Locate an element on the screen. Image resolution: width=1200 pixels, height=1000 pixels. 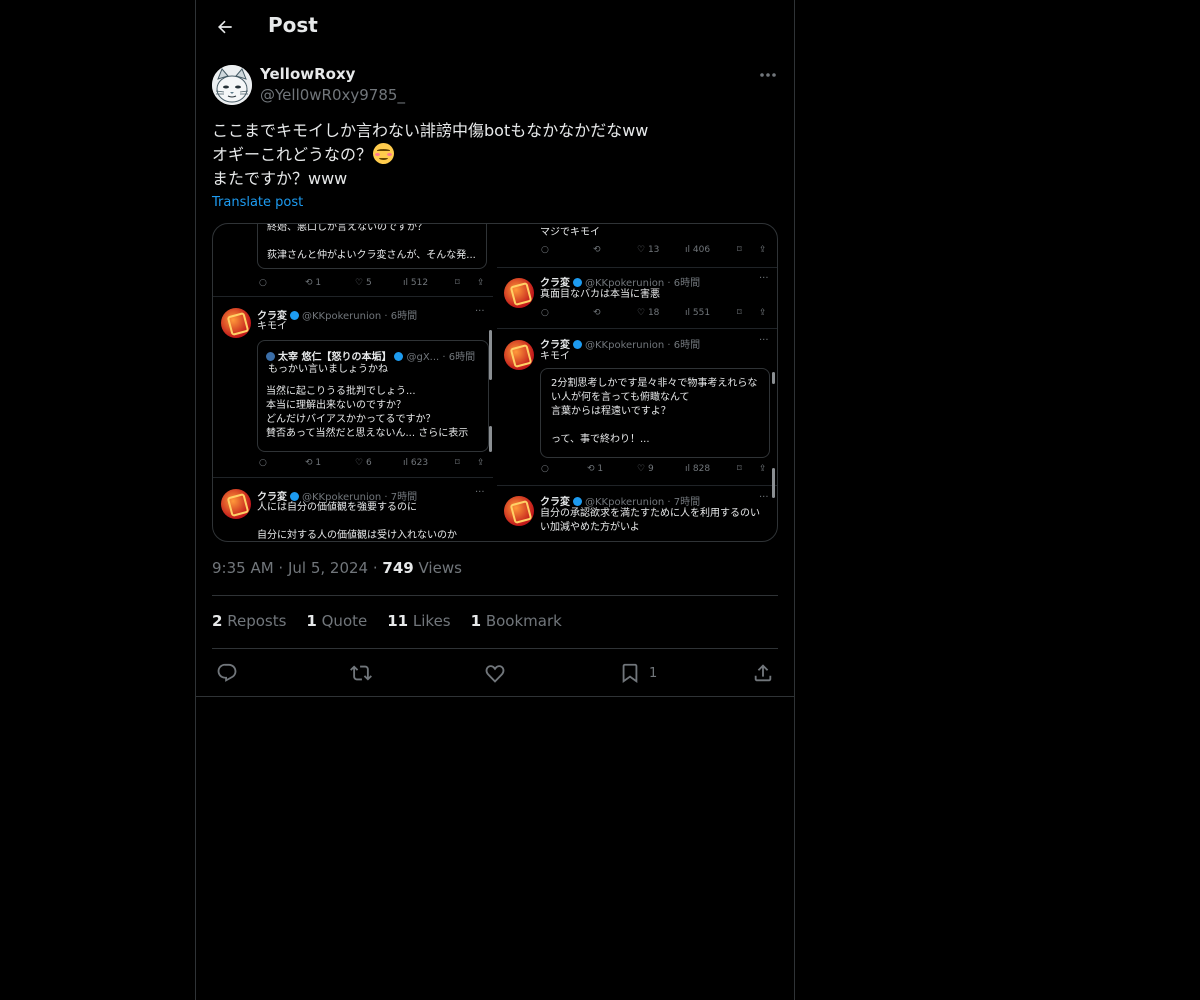
tweet-text-line: い加減やめた方がいよ is located at coordinates (590, 527).